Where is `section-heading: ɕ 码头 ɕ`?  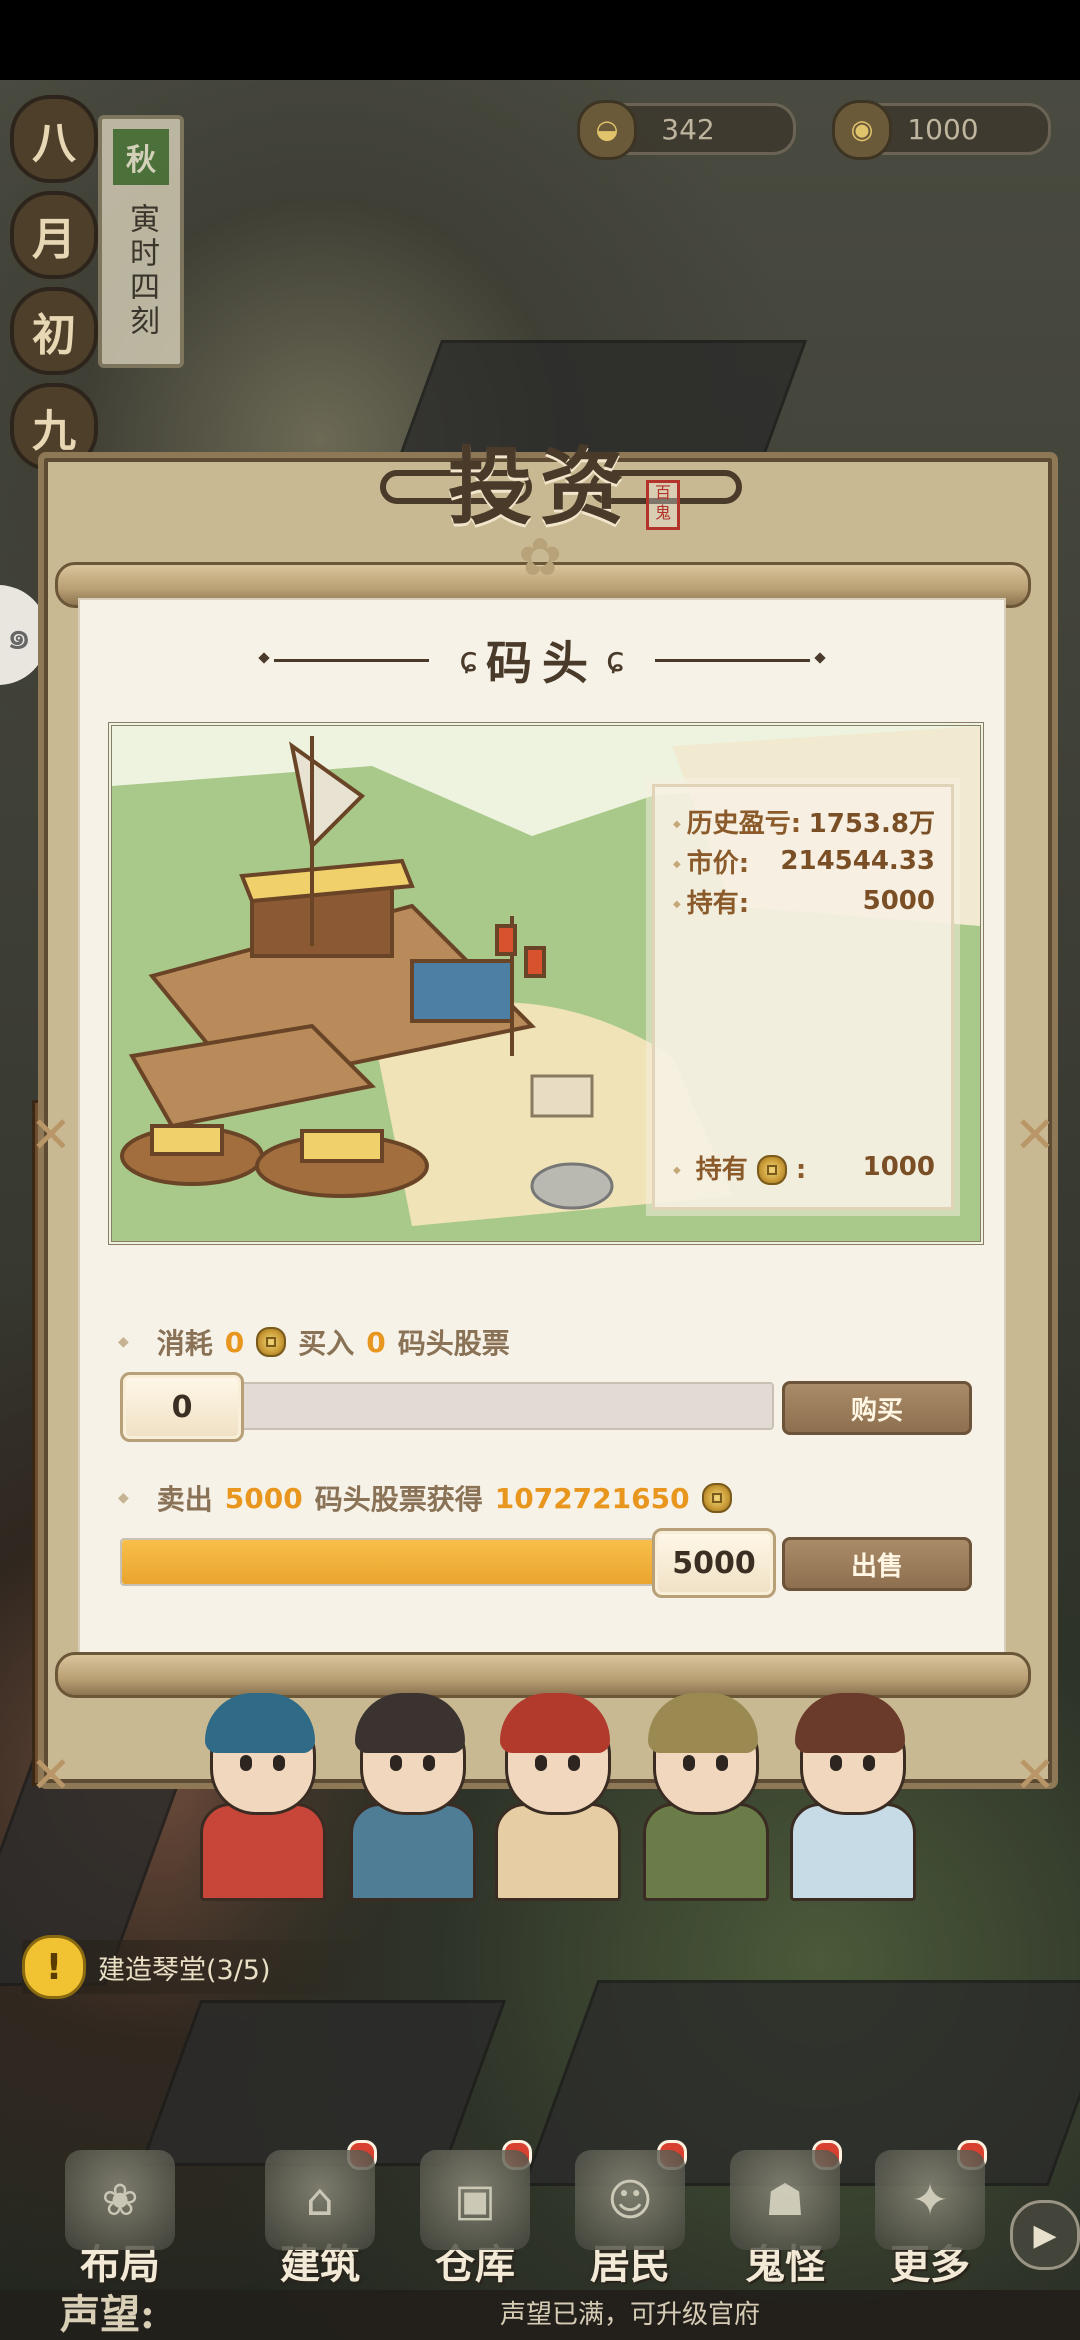
section-heading: ɕ 码头 ɕ is located at coordinates (542, 660).